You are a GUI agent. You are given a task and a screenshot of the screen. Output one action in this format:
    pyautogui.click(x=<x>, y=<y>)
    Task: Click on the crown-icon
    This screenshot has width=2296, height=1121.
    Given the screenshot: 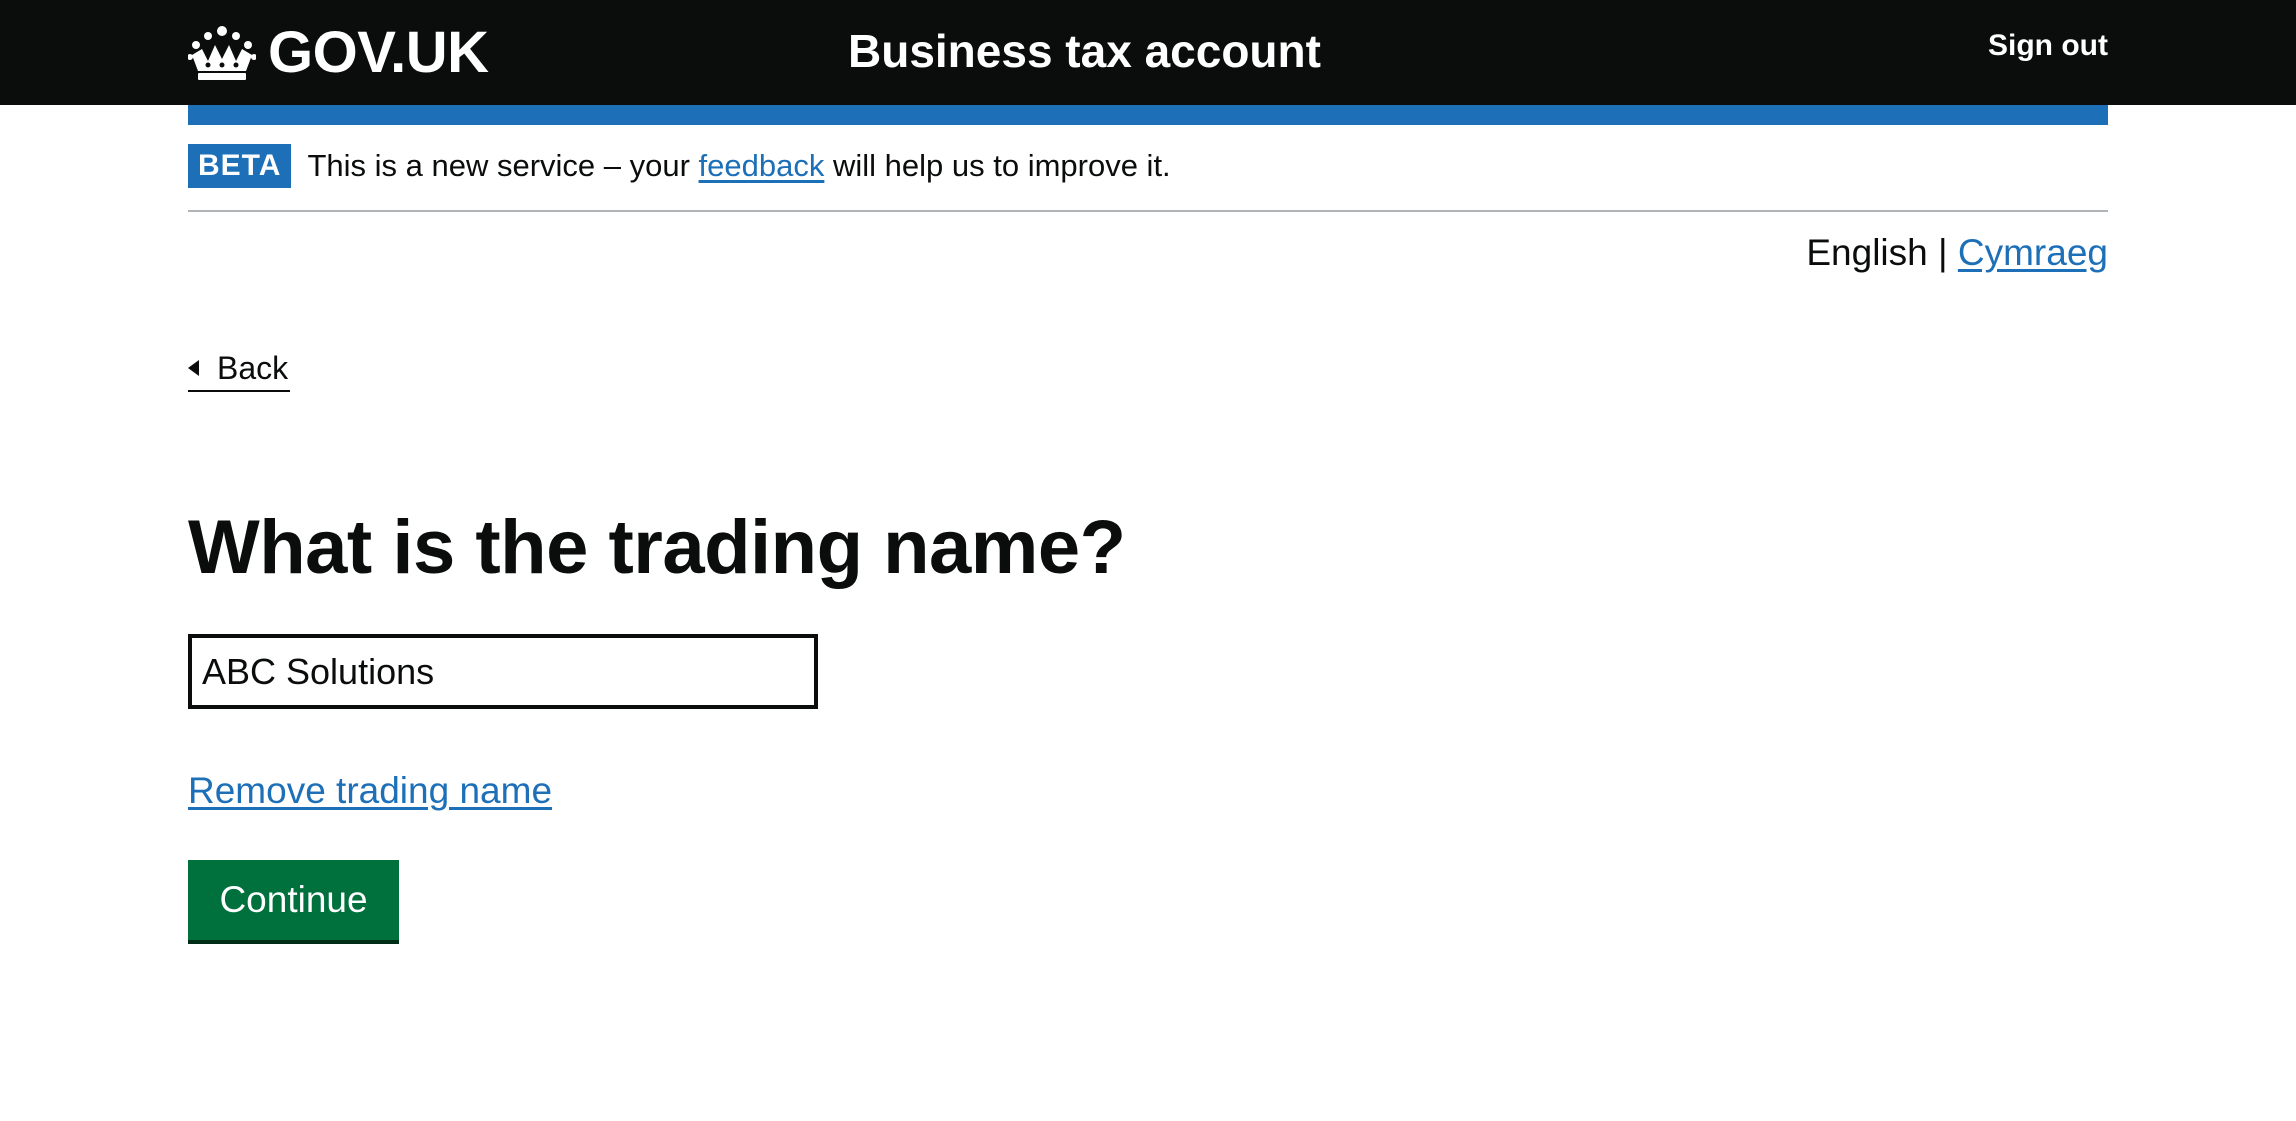 What is the action you would take?
    pyautogui.click(x=222, y=53)
    